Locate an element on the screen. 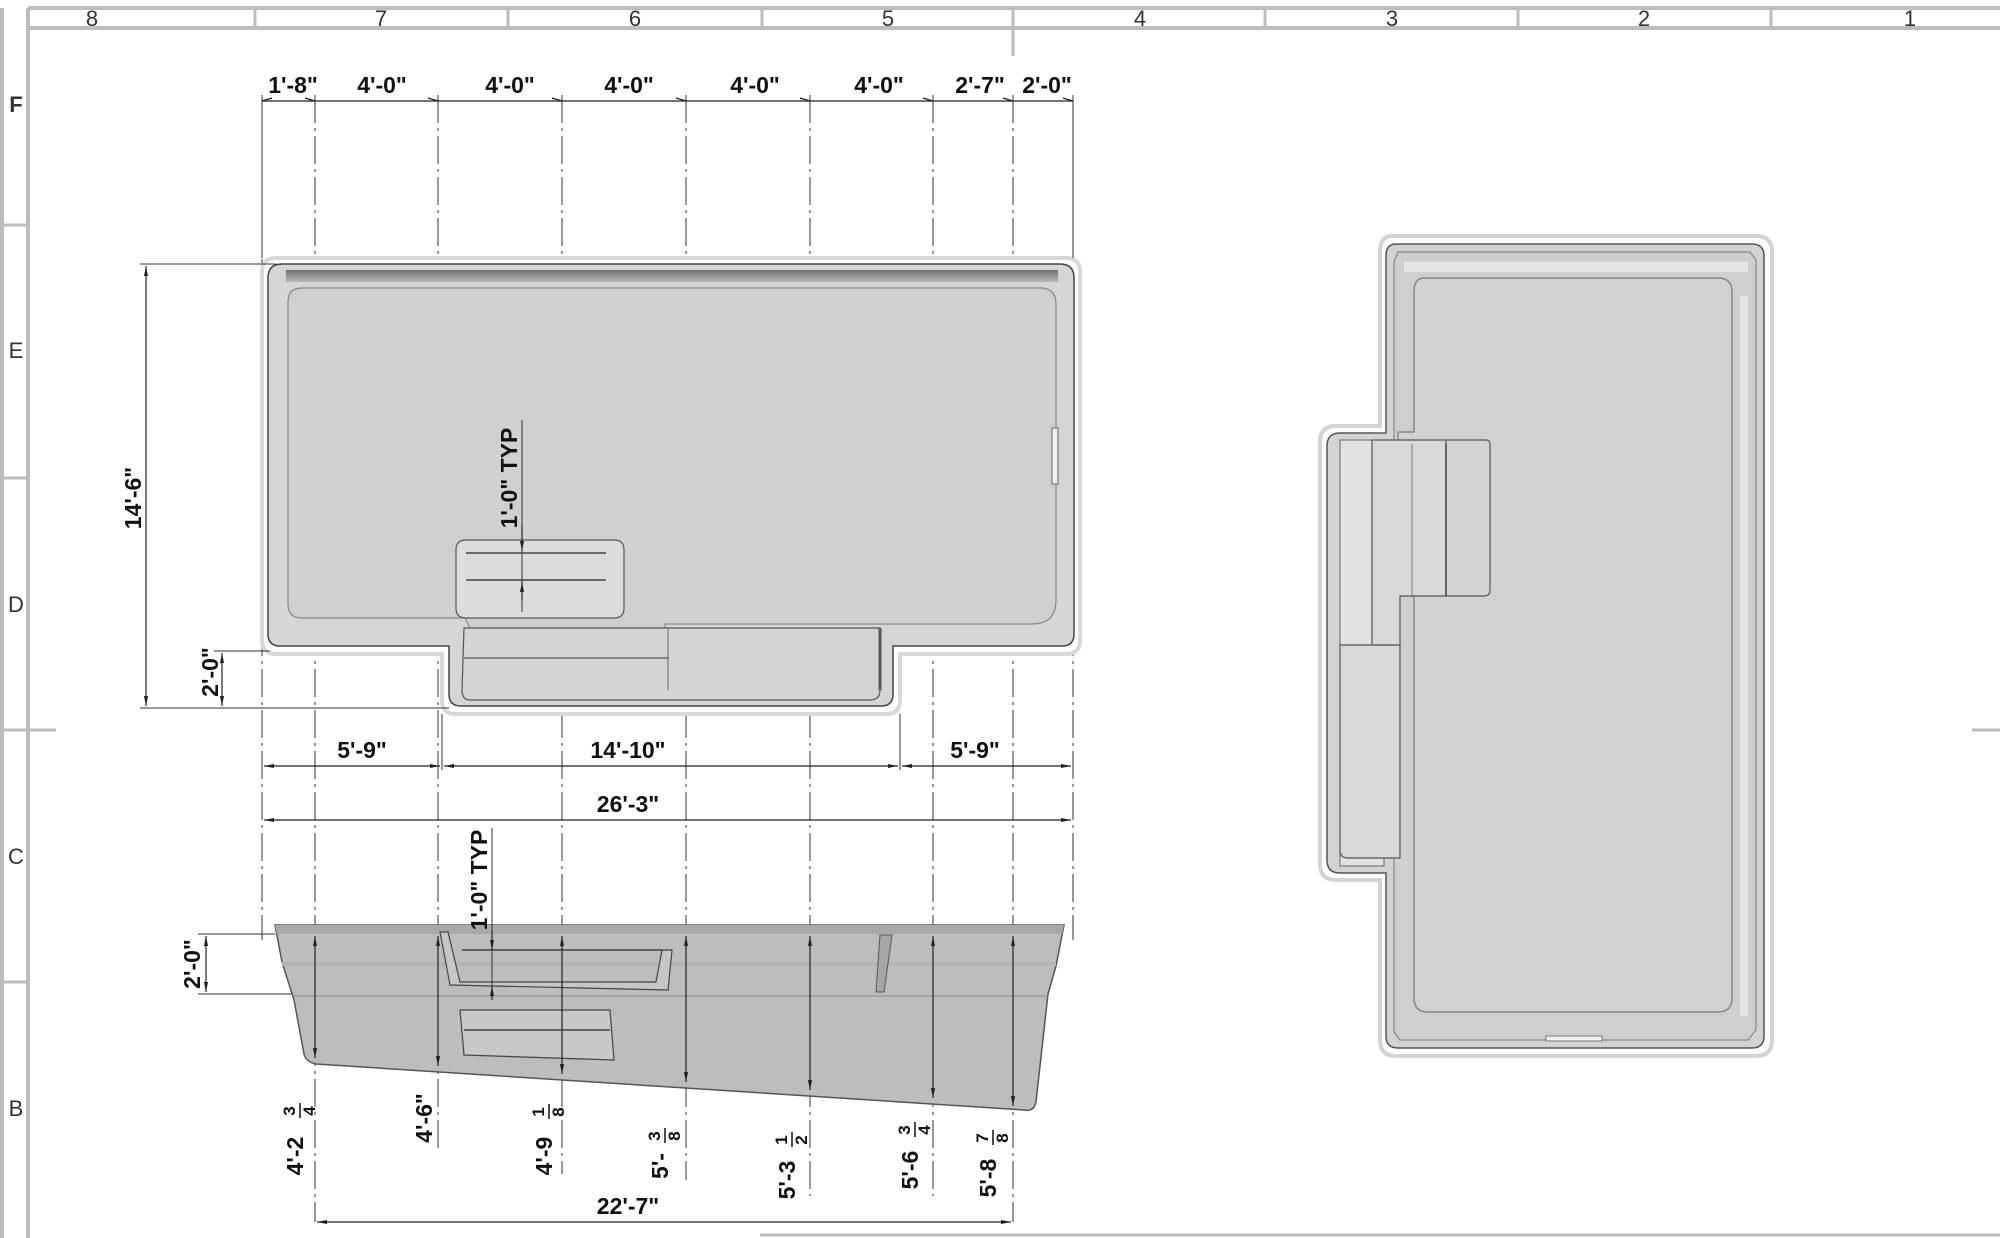  zone-label: D is located at coordinates (16, 604).